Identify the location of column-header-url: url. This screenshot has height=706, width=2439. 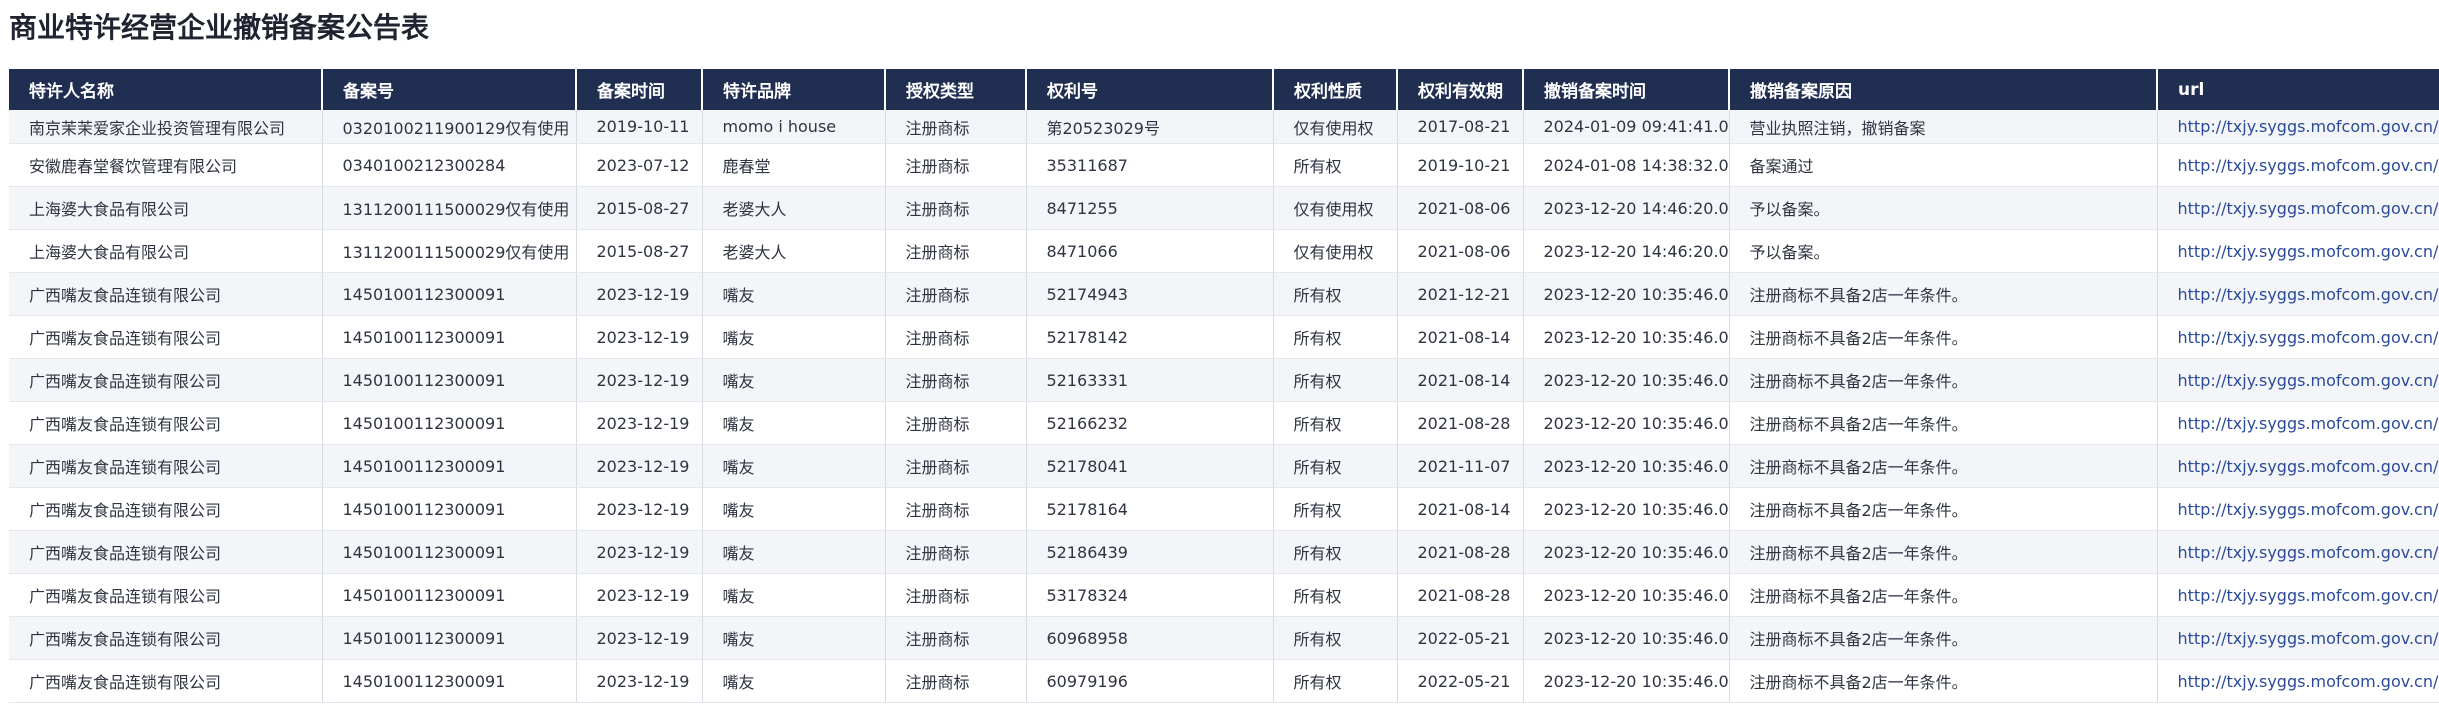
(2297, 88).